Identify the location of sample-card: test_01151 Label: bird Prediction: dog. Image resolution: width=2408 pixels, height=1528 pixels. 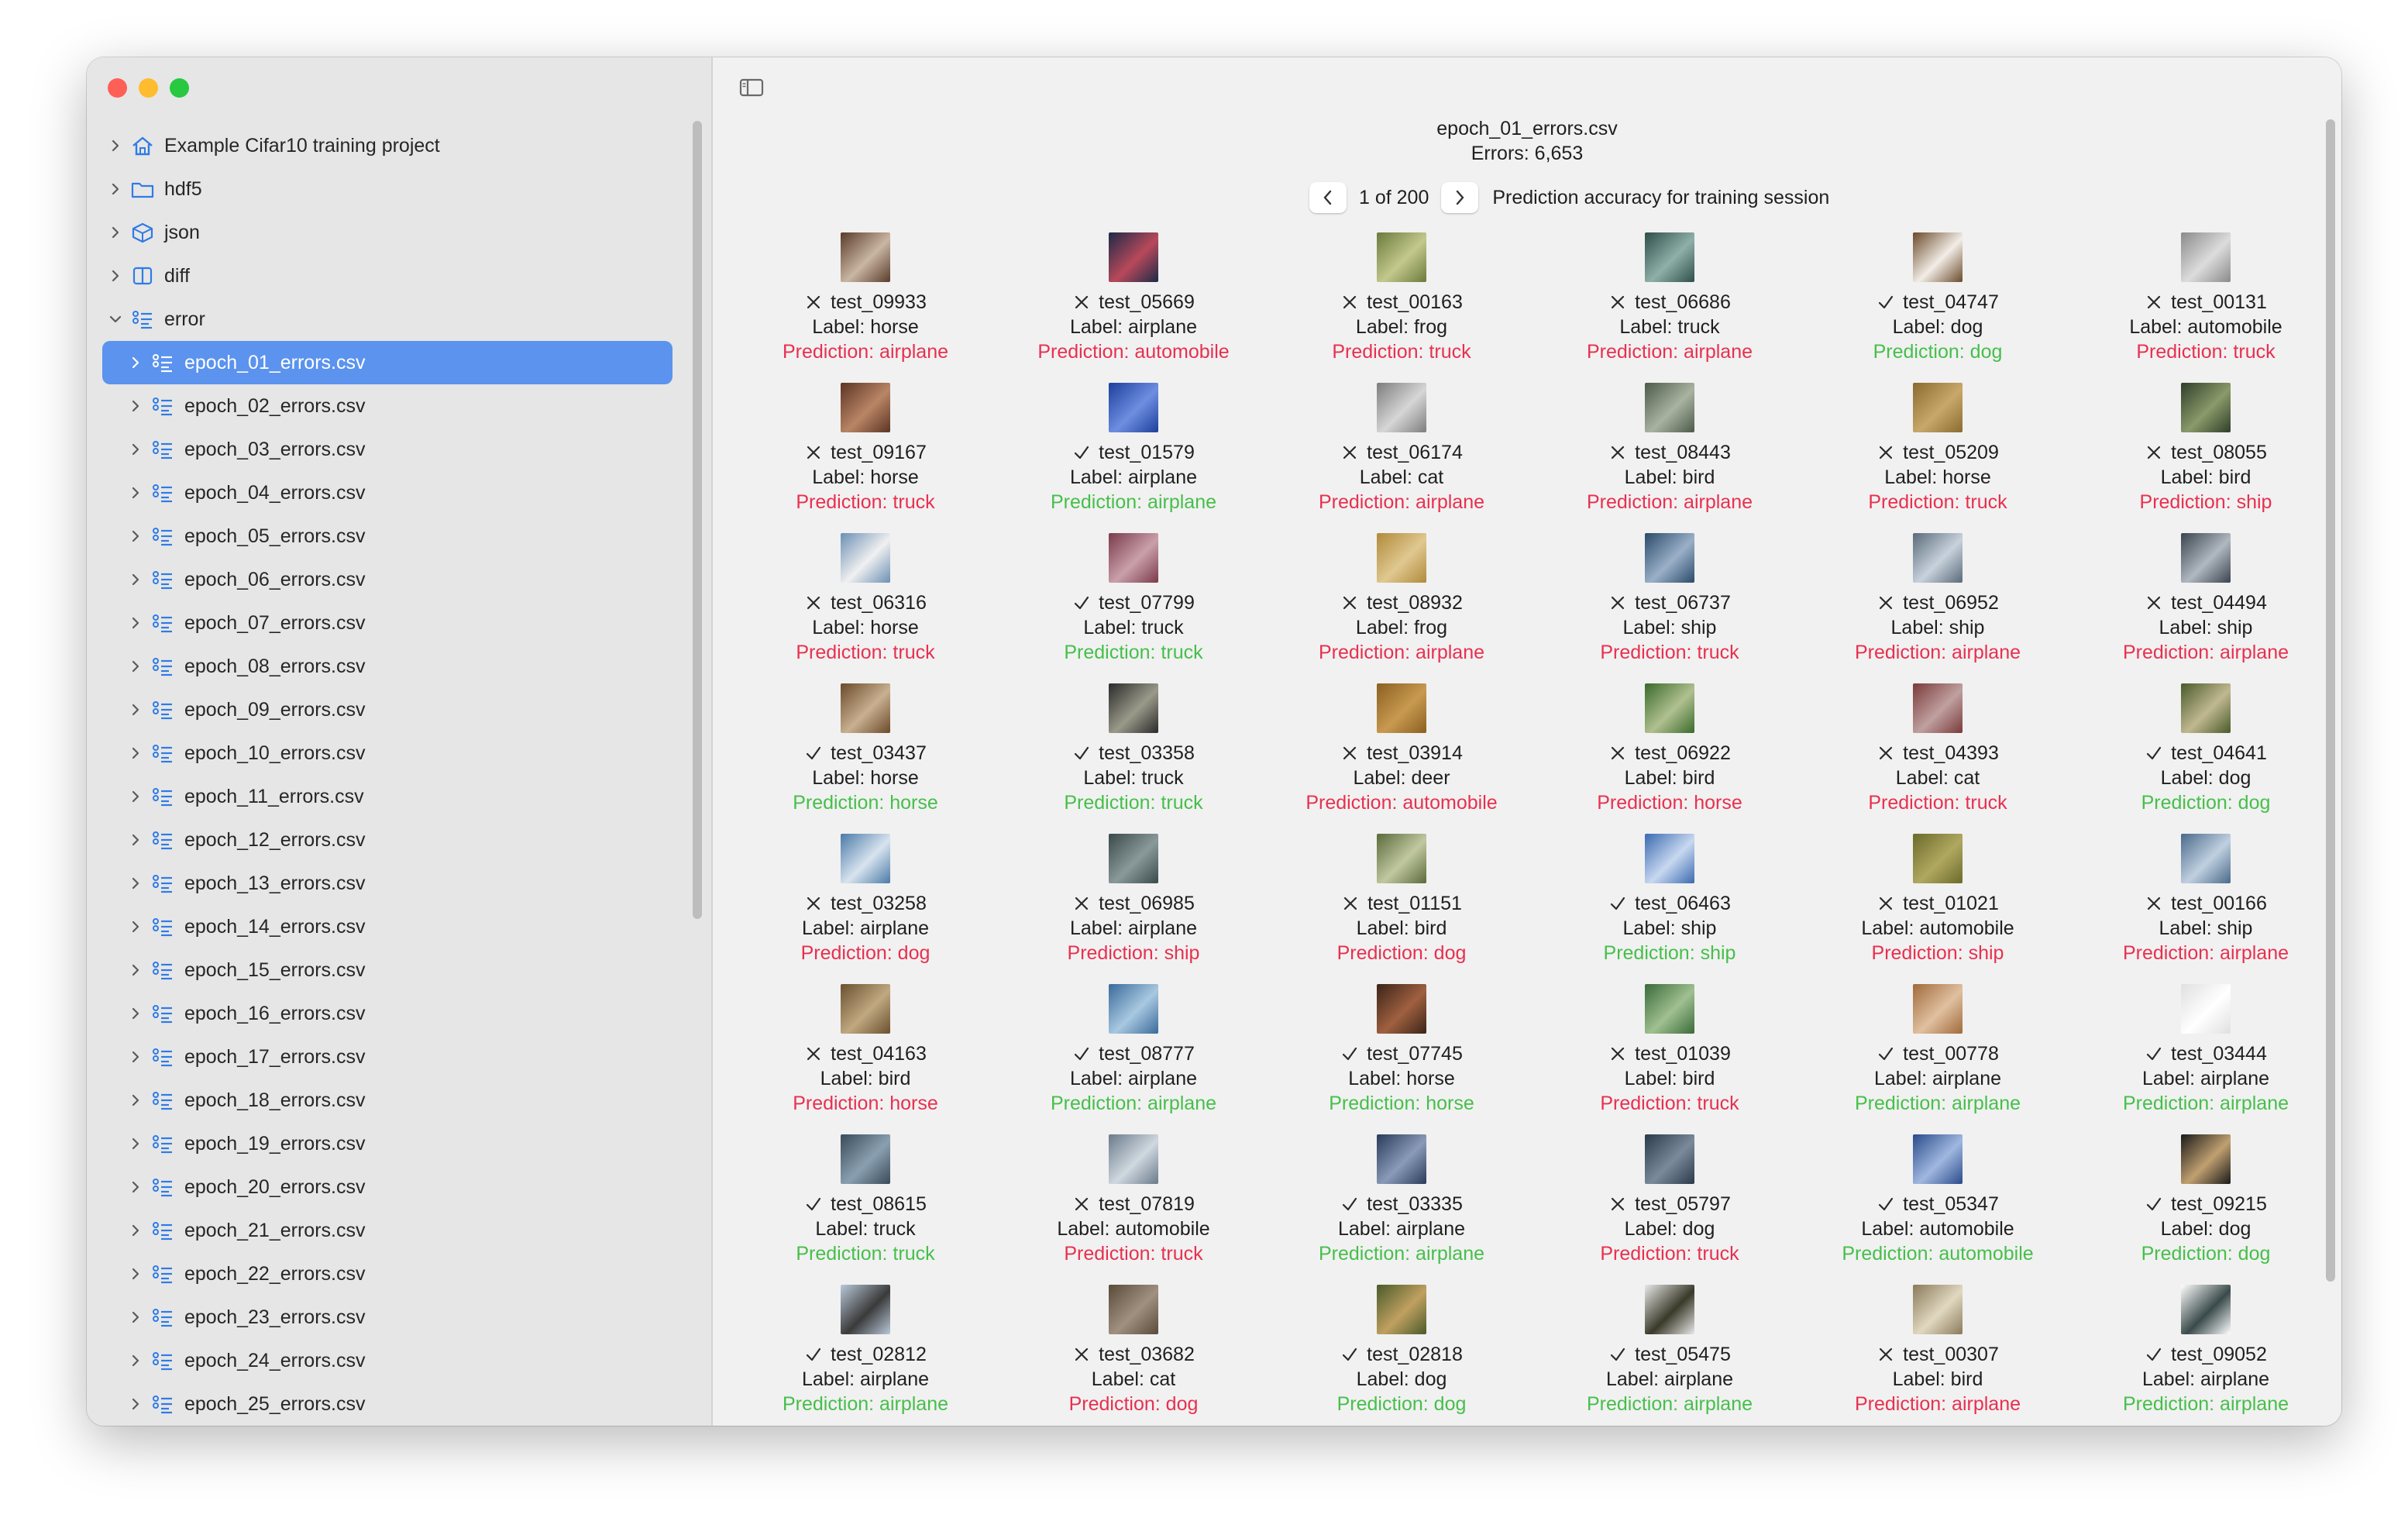
(1402, 909).